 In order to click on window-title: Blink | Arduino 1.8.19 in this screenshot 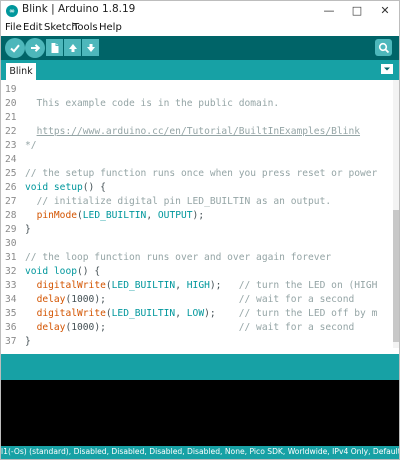, I will do `click(79, 9)`.